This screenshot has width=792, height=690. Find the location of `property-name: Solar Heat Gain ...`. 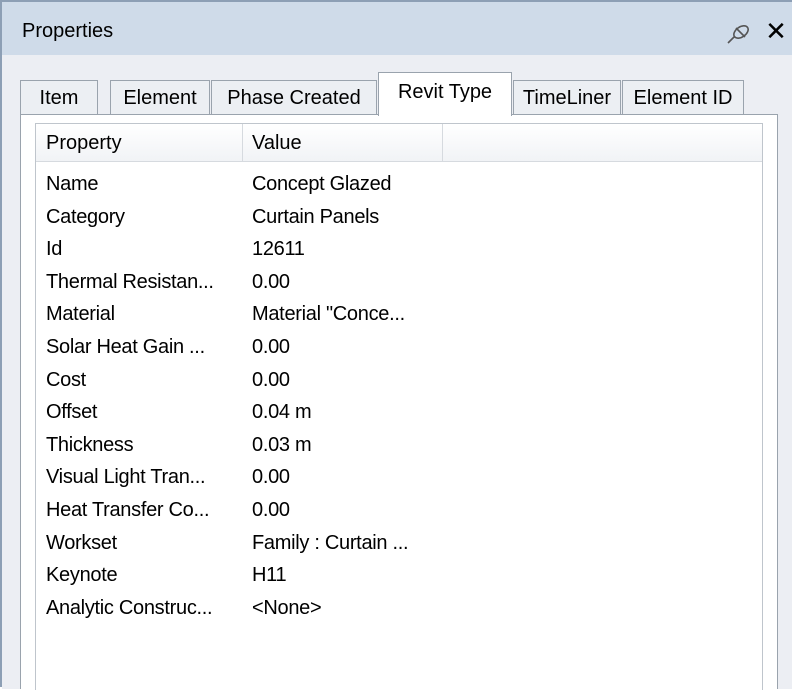

property-name: Solar Heat Gain ... is located at coordinates (125, 346).